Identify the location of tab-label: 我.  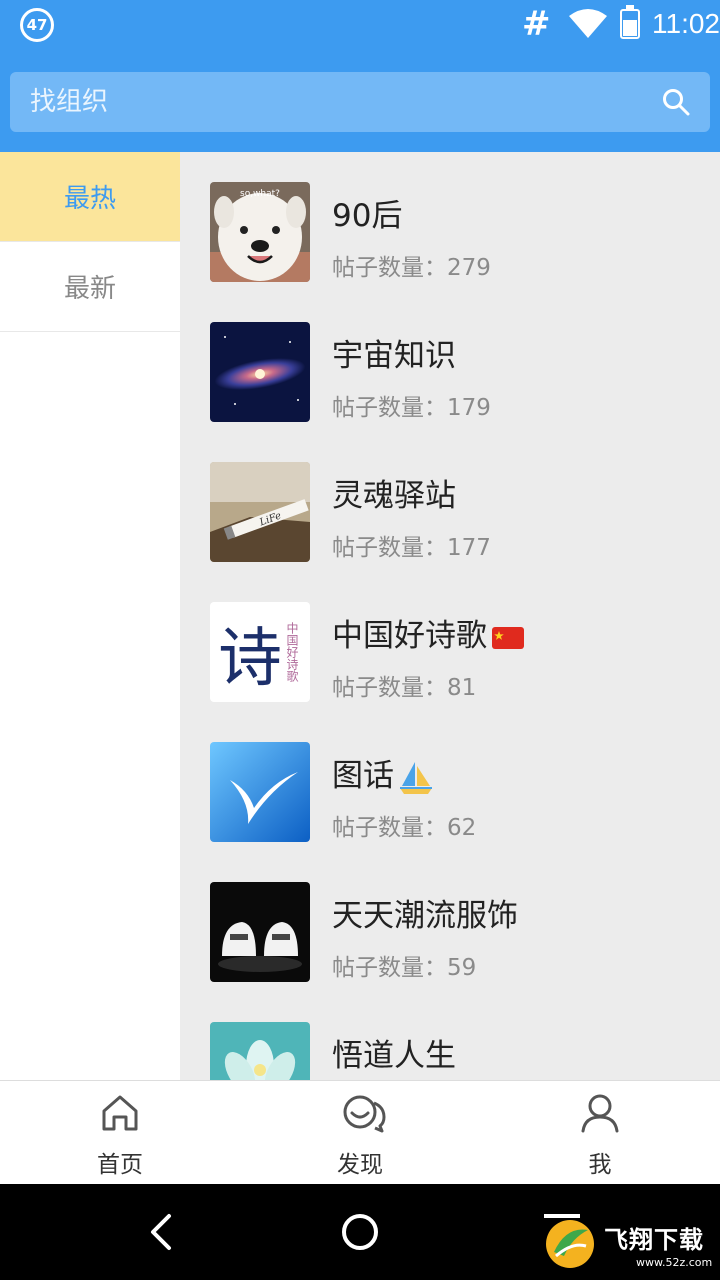
(600, 1165).